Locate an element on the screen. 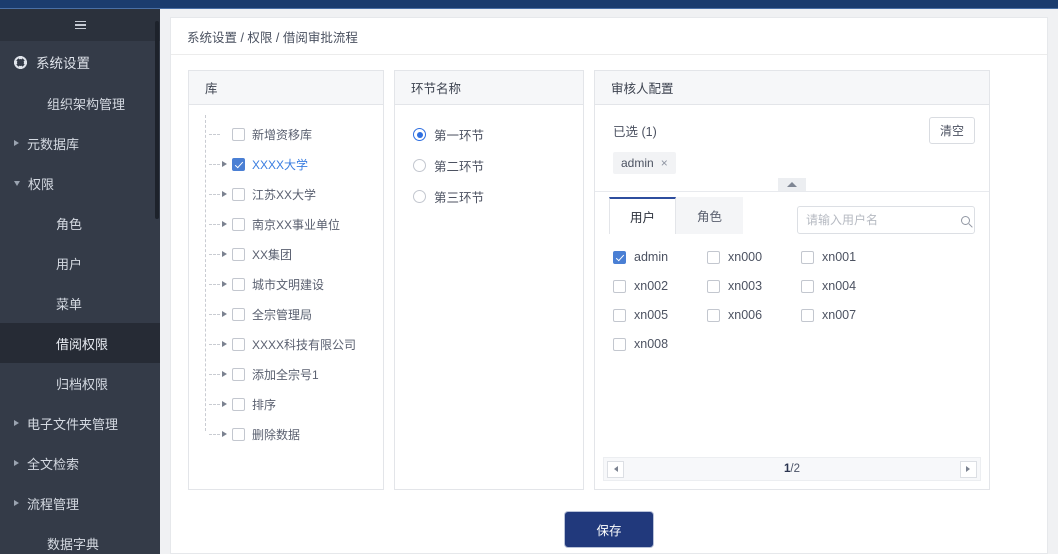  sidebar-item-5: 菜单 is located at coordinates (80, 303).